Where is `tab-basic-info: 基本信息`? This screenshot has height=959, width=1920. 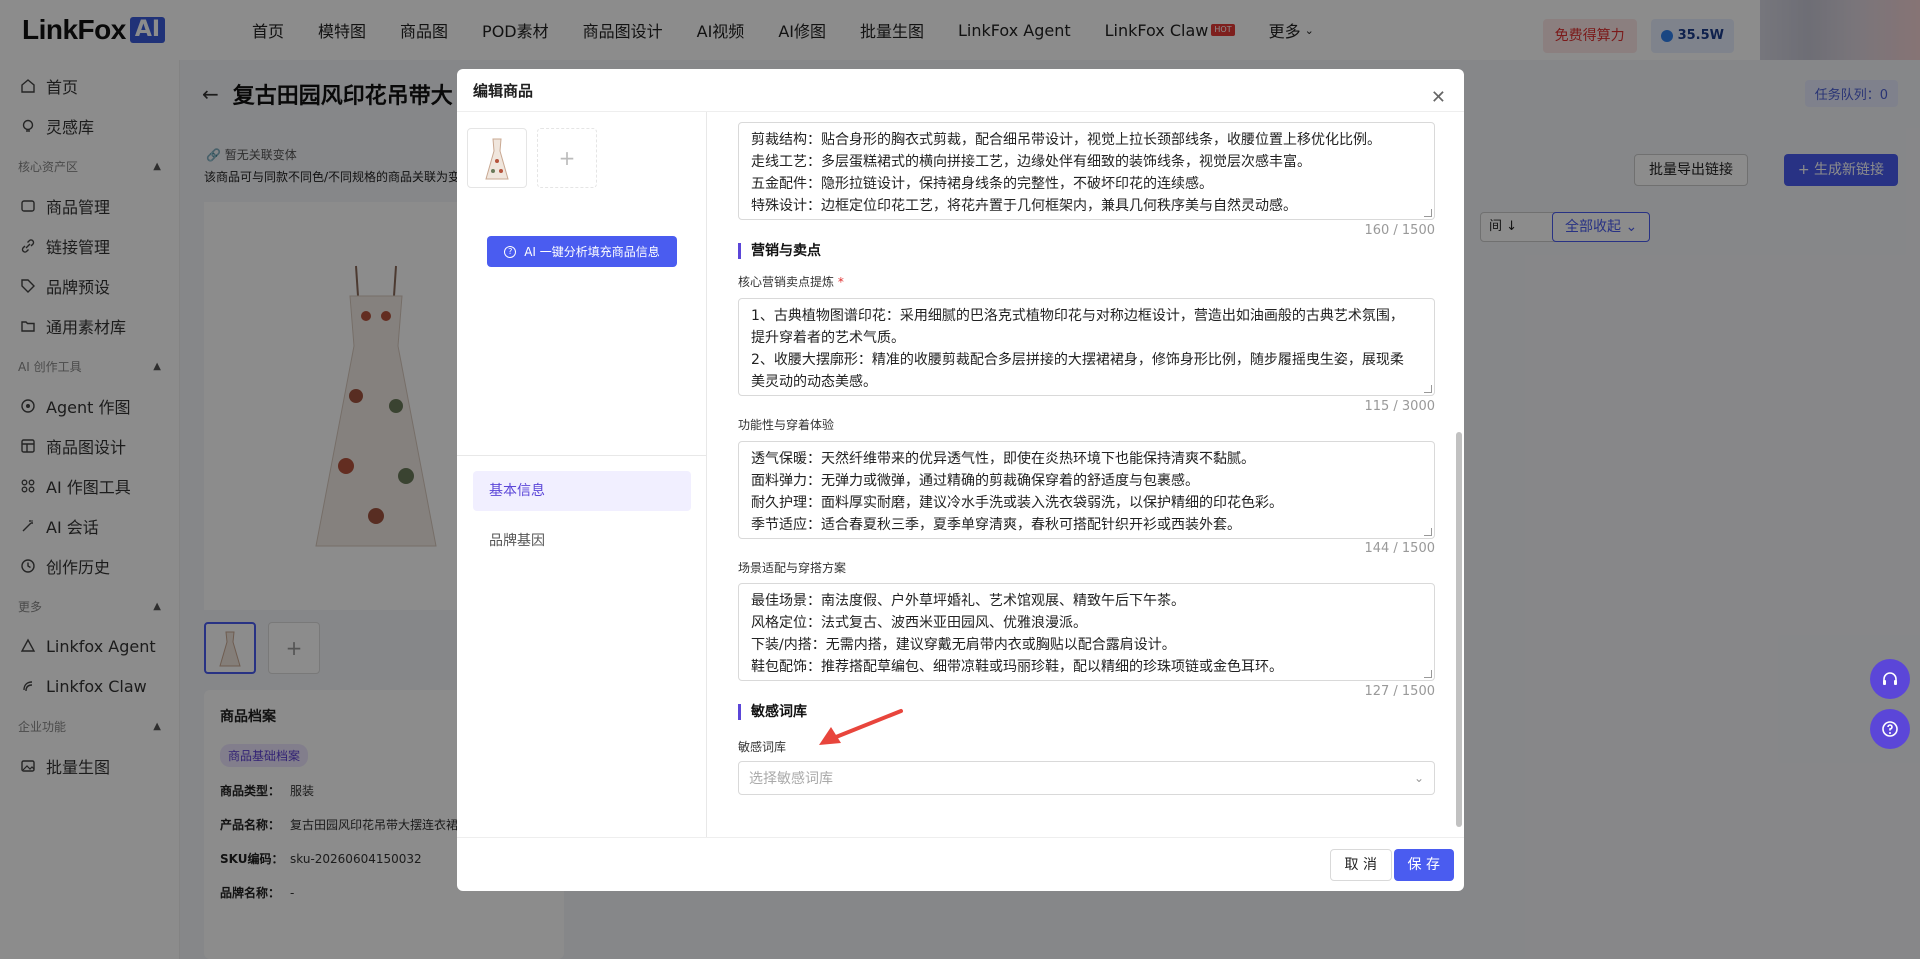 tab-basic-info: 基本信息 is located at coordinates (582, 491).